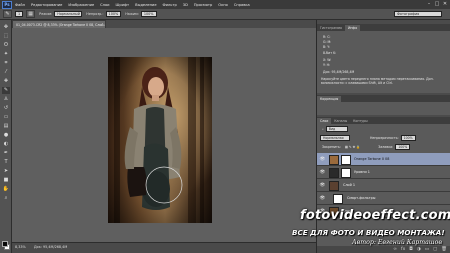 Image resolution: width=450 pixels, height=253 pixels. What do you see at coordinates (20, 247) in the screenshot?
I see `zoom-level: 8,33%` at bounding box center [20, 247].